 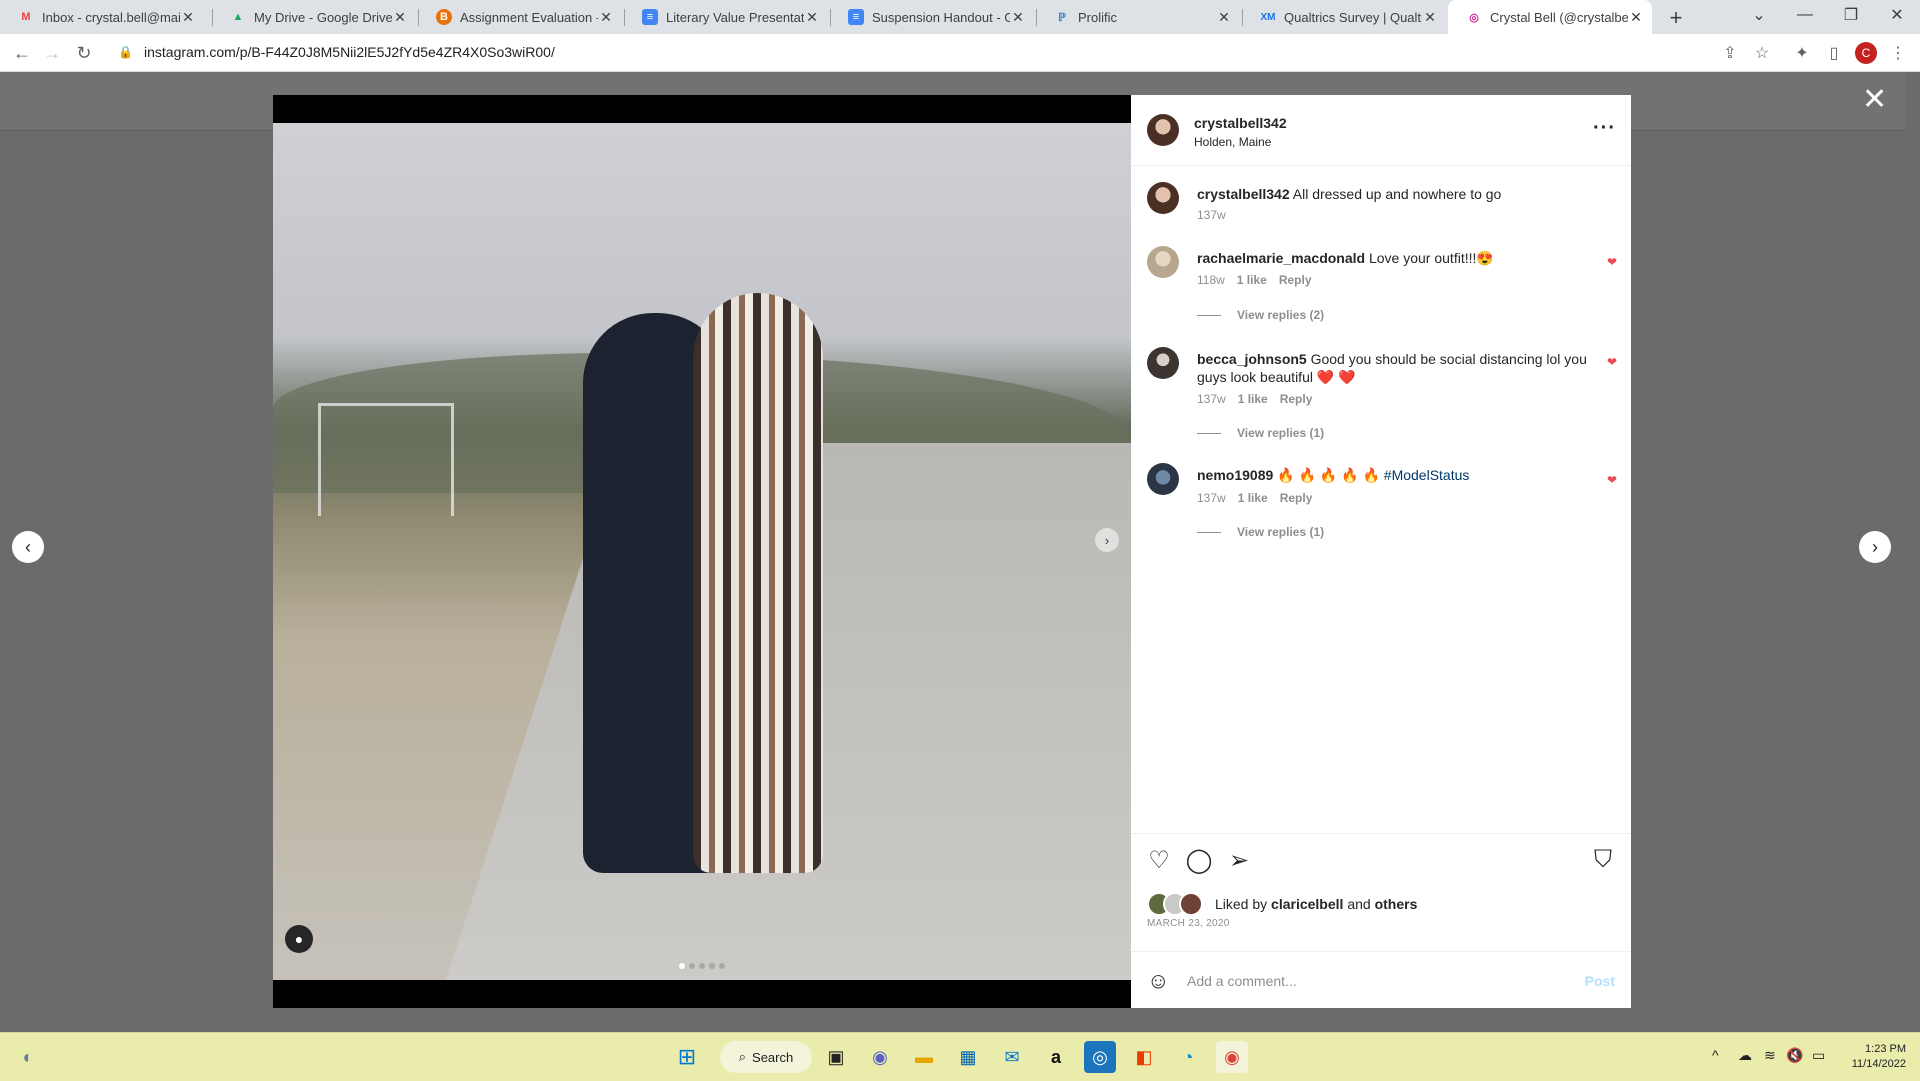 What do you see at coordinates (1715, 1055) in the screenshot?
I see `tray-chevron-up-icon: ^` at bounding box center [1715, 1055].